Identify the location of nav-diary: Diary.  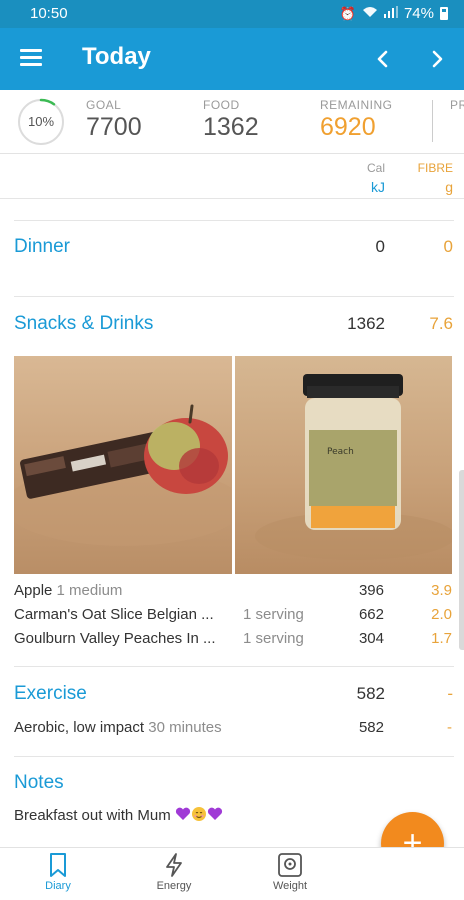
(58, 875).